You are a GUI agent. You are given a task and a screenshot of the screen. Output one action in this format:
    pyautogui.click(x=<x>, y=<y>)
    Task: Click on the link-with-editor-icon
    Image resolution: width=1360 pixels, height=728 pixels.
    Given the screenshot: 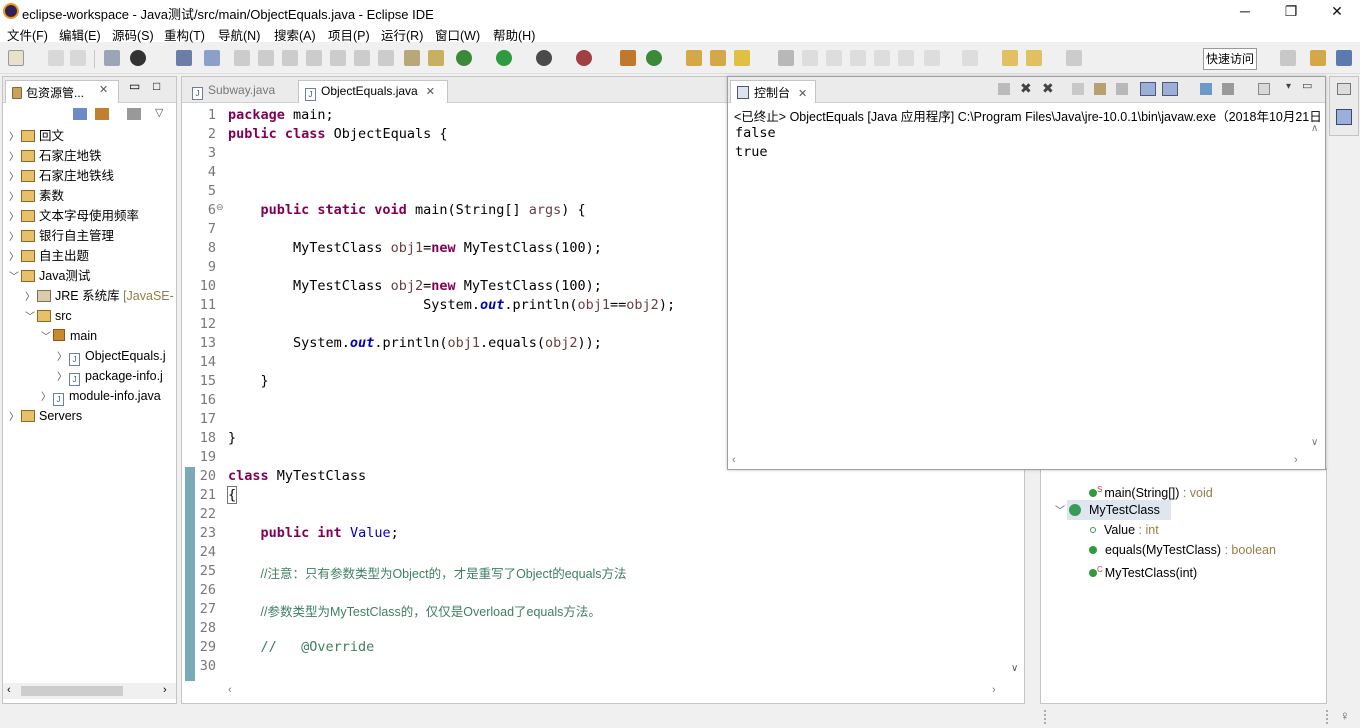 What is the action you would take?
    pyautogui.click(x=102, y=114)
    